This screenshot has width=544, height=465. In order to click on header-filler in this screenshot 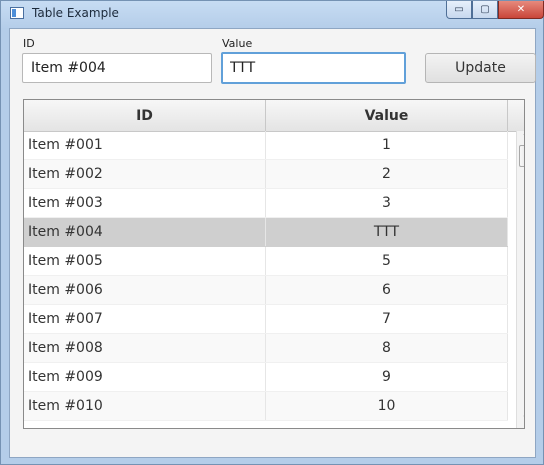, I will do `click(516, 115)`.